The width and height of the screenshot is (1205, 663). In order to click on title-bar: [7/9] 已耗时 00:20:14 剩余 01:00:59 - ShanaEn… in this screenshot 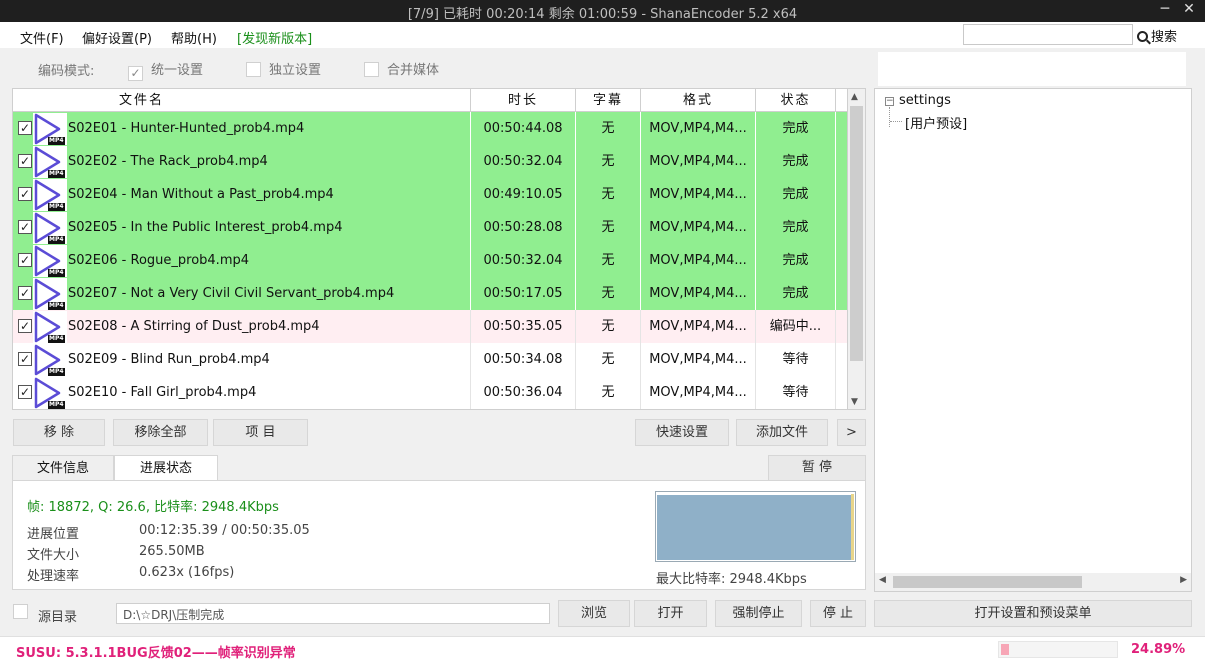, I will do `click(602, 11)`.